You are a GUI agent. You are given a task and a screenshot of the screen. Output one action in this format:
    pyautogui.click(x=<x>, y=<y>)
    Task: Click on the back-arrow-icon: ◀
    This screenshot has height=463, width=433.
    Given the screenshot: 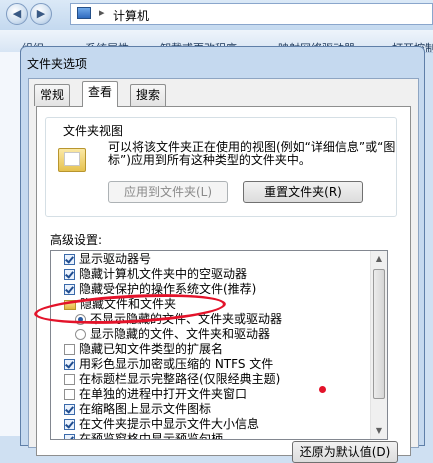 What is the action you would take?
    pyautogui.click(x=17, y=14)
    